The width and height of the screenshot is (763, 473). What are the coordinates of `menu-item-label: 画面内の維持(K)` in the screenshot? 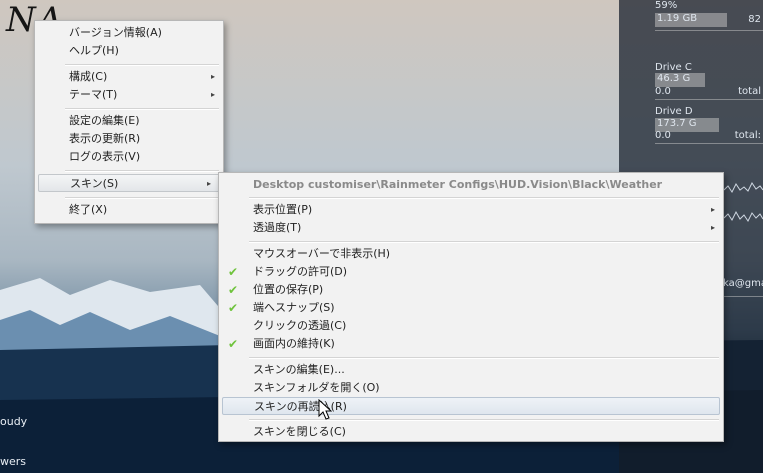 It's located at (294, 343).